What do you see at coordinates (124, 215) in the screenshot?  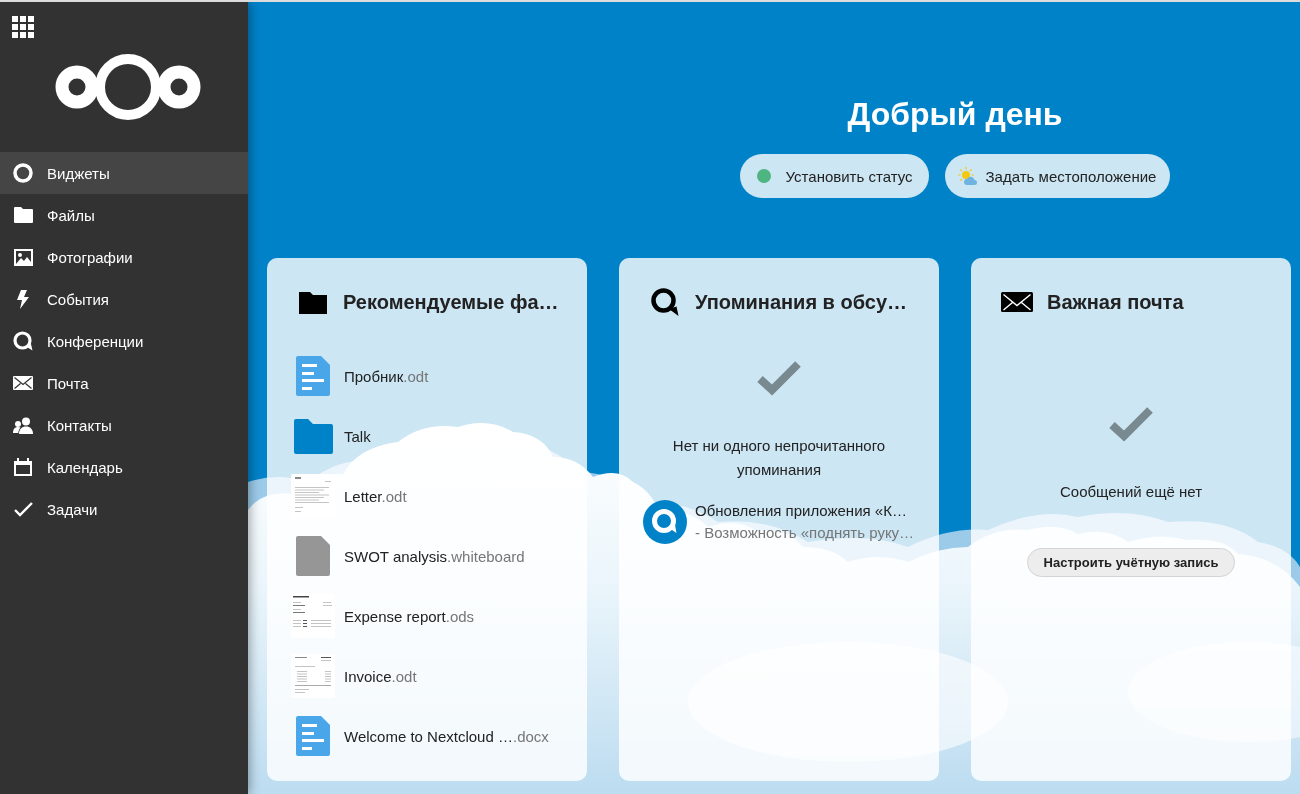 I see `sidebar-item: Файлы` at bounding box center [124, 215].